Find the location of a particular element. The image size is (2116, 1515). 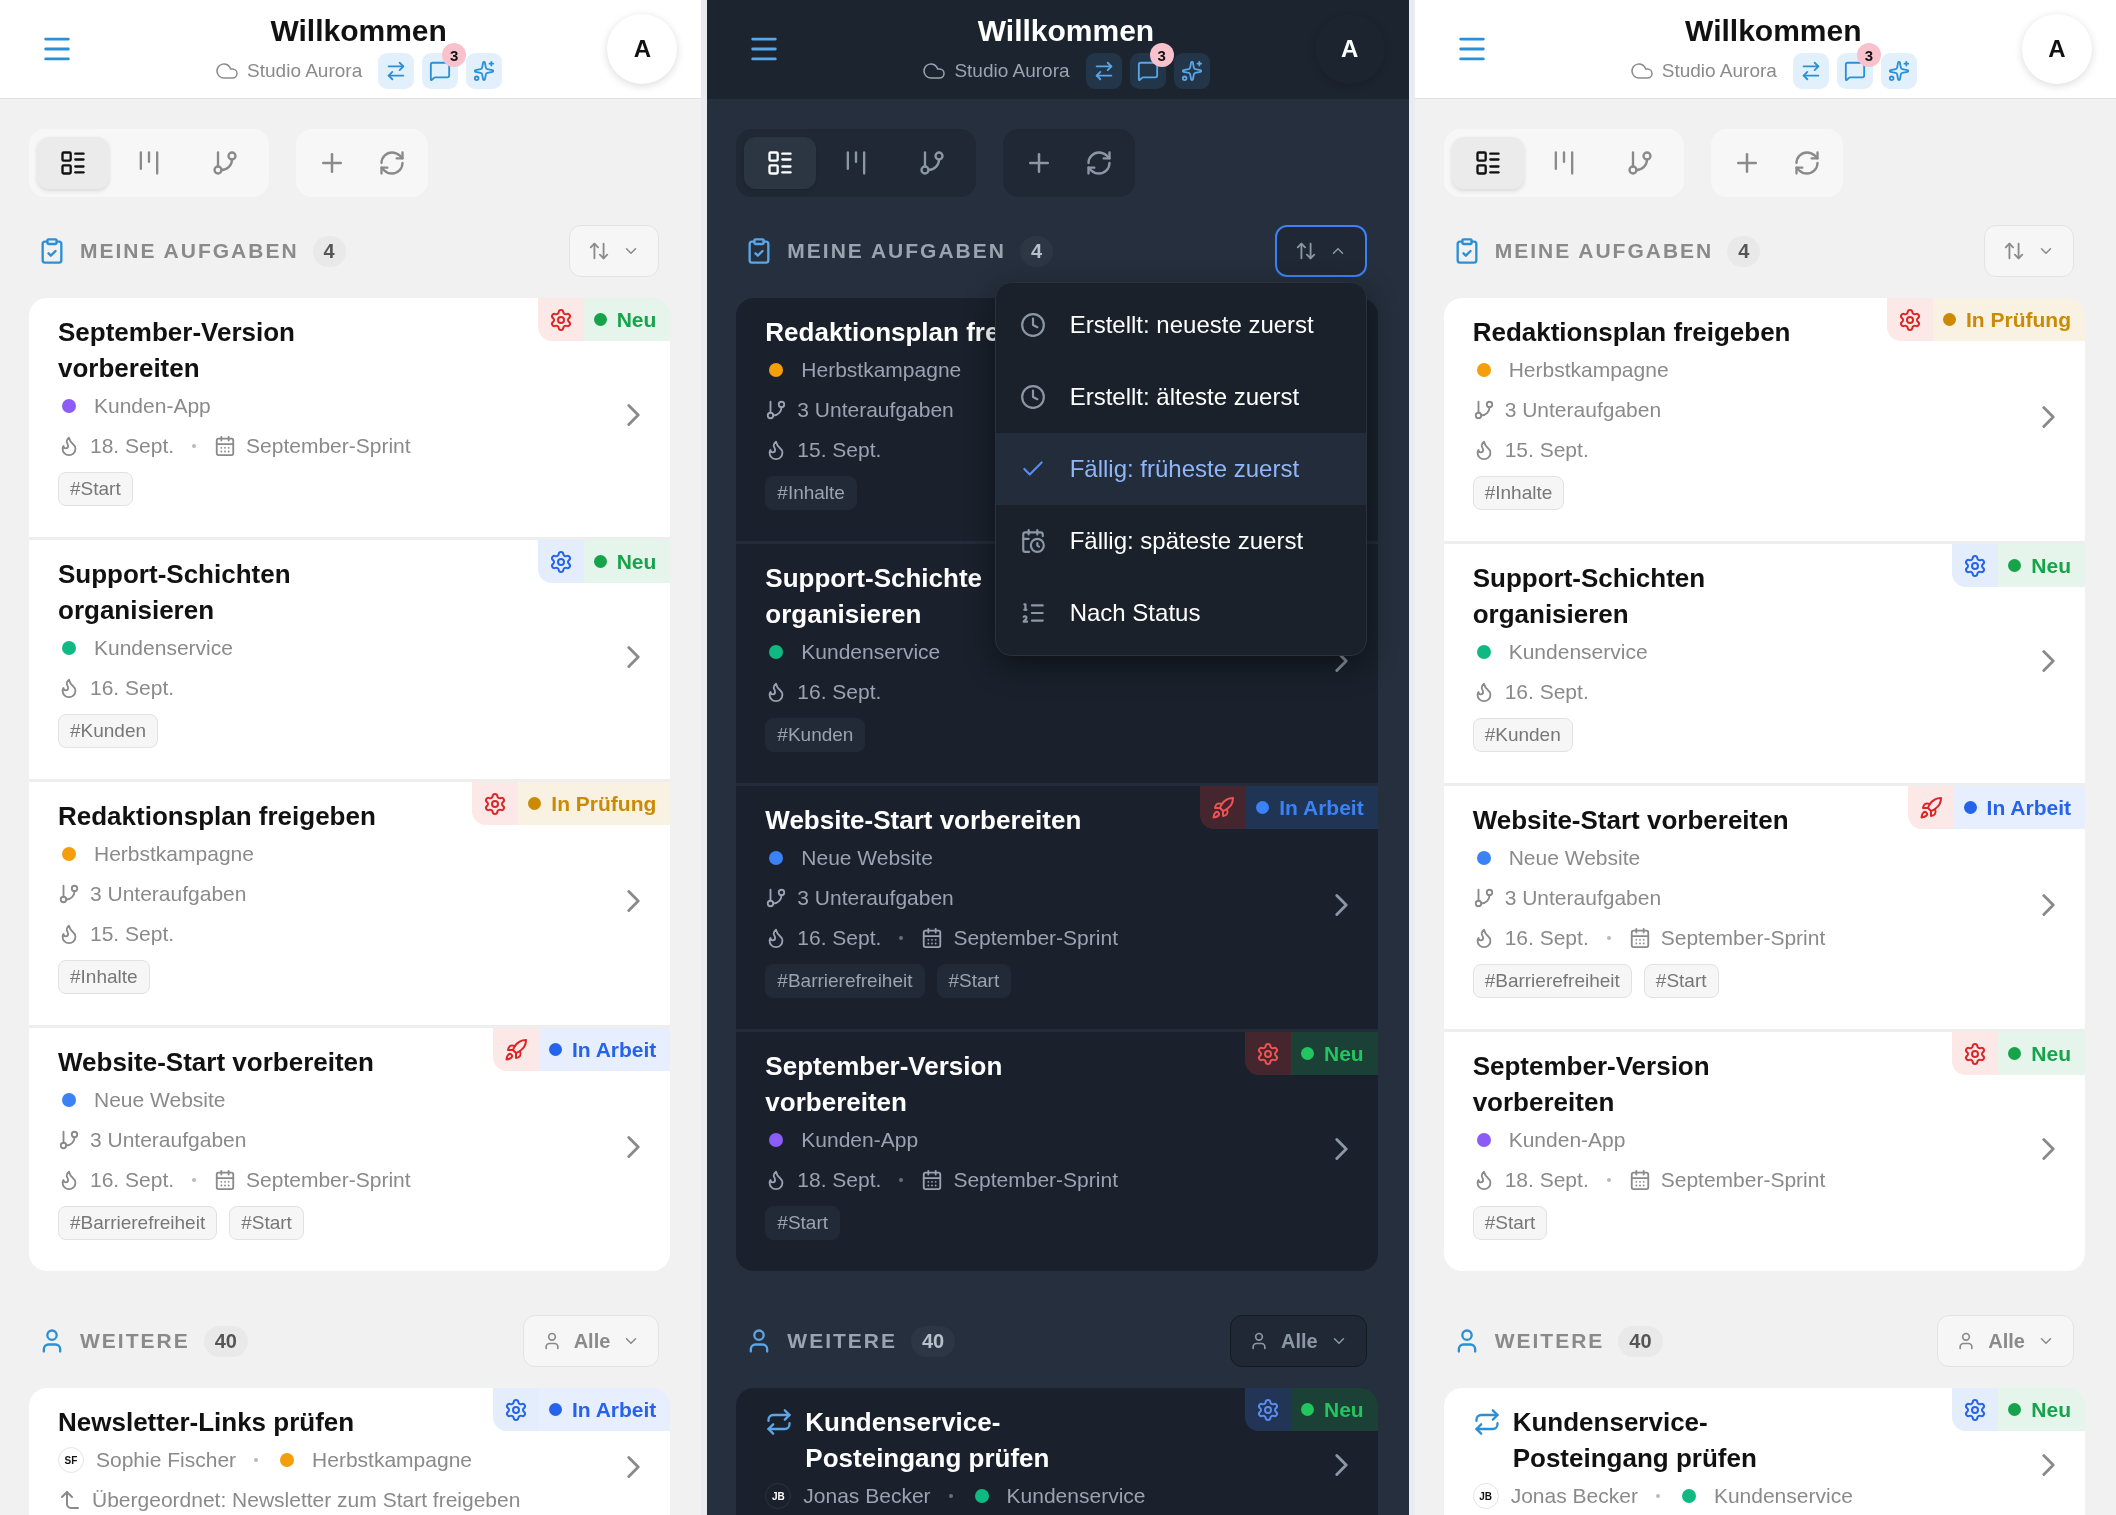

project-name: Neue Website is located at coordinates (160, 1100).